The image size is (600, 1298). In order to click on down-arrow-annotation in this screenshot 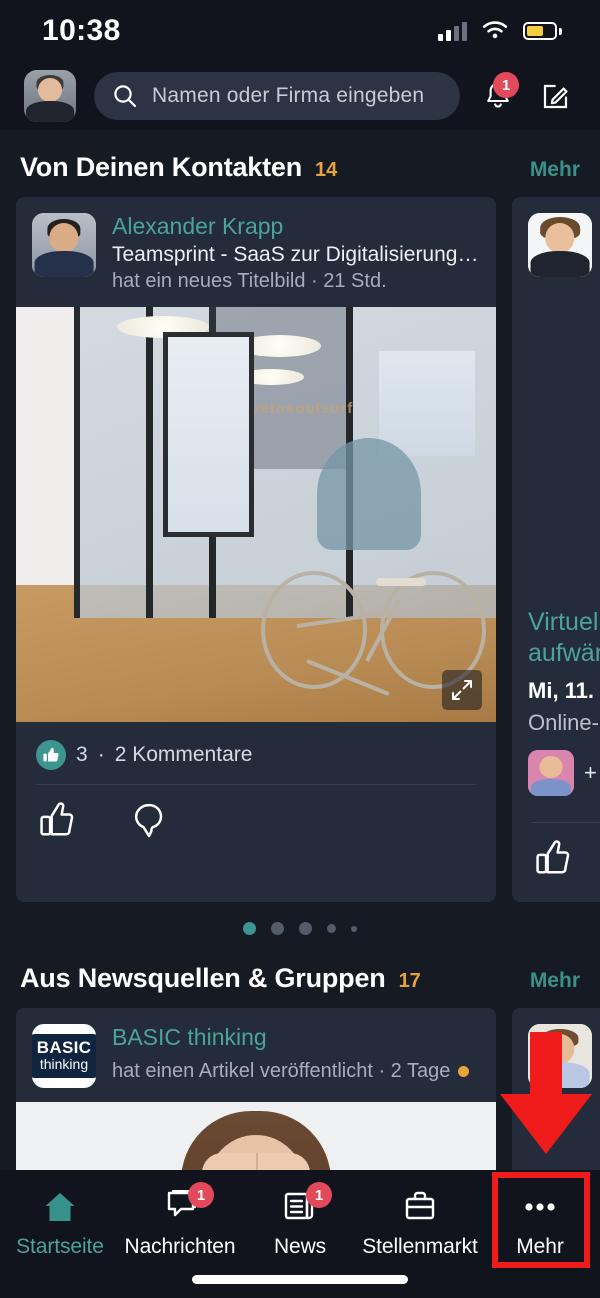, I will do `click(546, 1093)`.